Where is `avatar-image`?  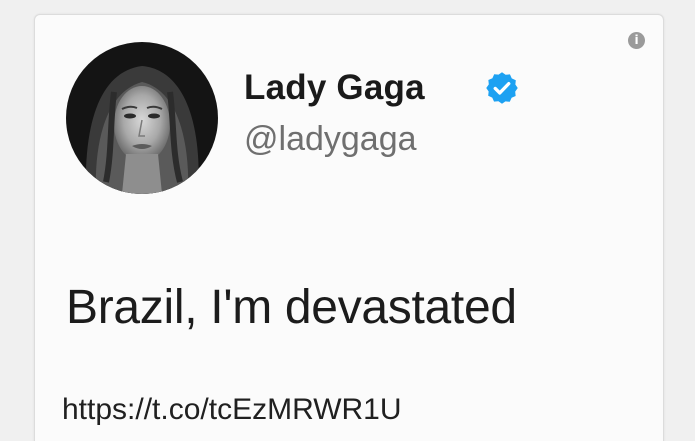
avatar-image is located at coordinates (142, 118).